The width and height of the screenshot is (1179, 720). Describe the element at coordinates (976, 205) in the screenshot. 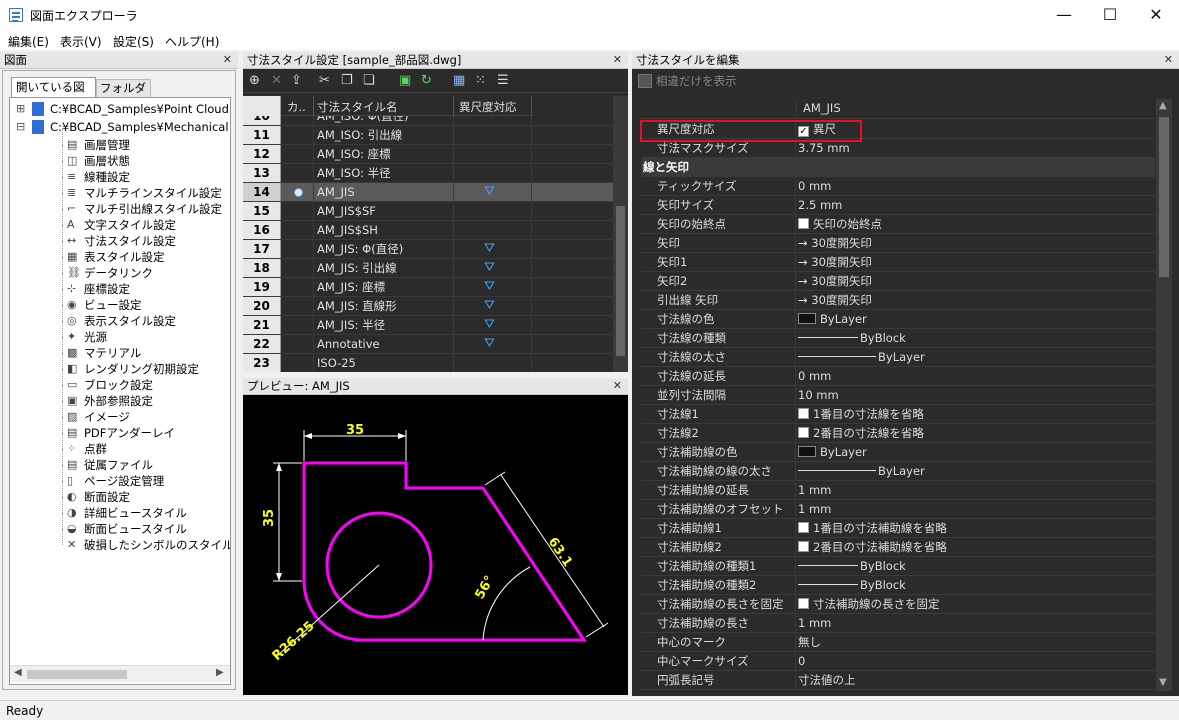

I see `property-value: 2.5 mm` at that location.